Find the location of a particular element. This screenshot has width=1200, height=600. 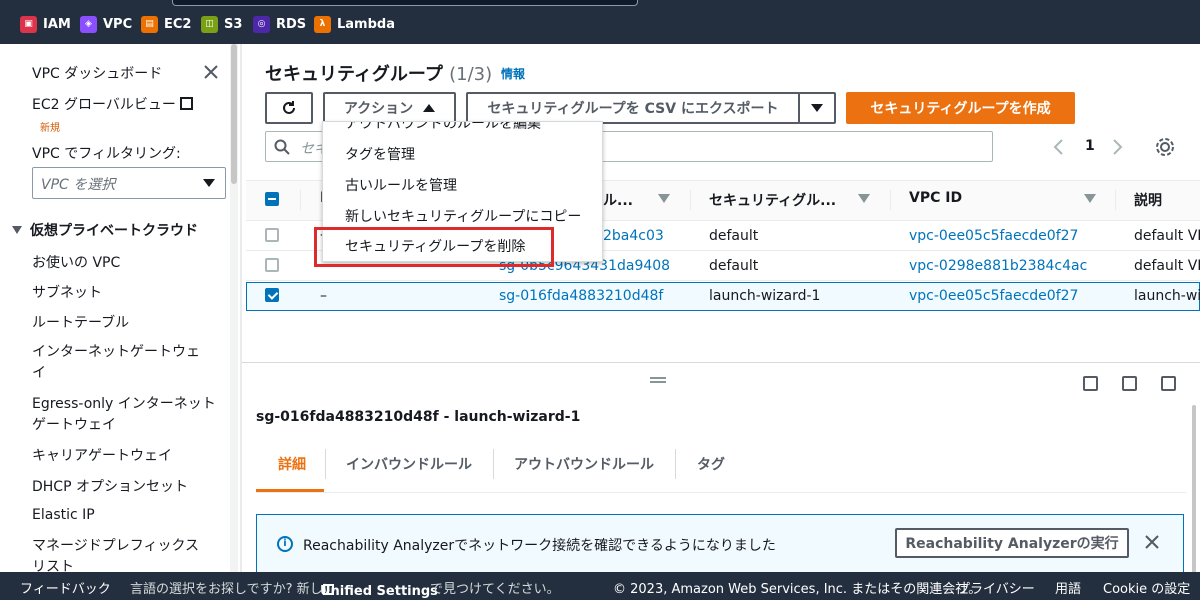

cell-sg-name: launch-wizard-1 is located at coordinates (765, 296).